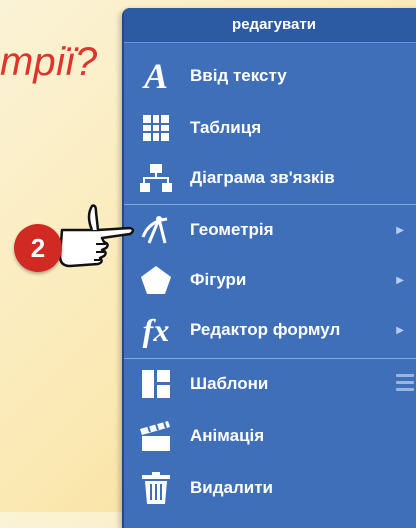 This screenshot has height=528, width=416. I want to click on menu-item-formula-editor: fx Редактор формул ▶, so click(270, 330).